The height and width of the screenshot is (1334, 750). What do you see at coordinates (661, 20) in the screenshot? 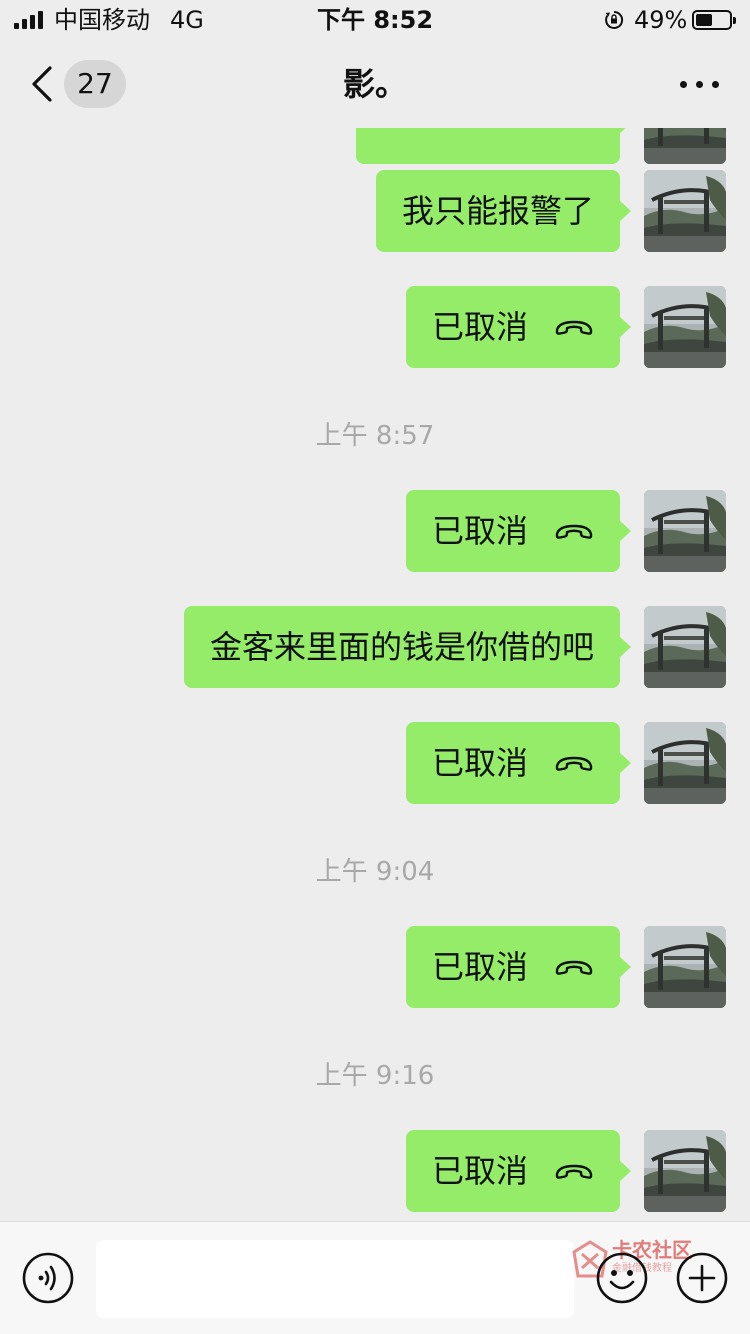
I see `battery-percent: 49%` at bounding box center [661, 20].